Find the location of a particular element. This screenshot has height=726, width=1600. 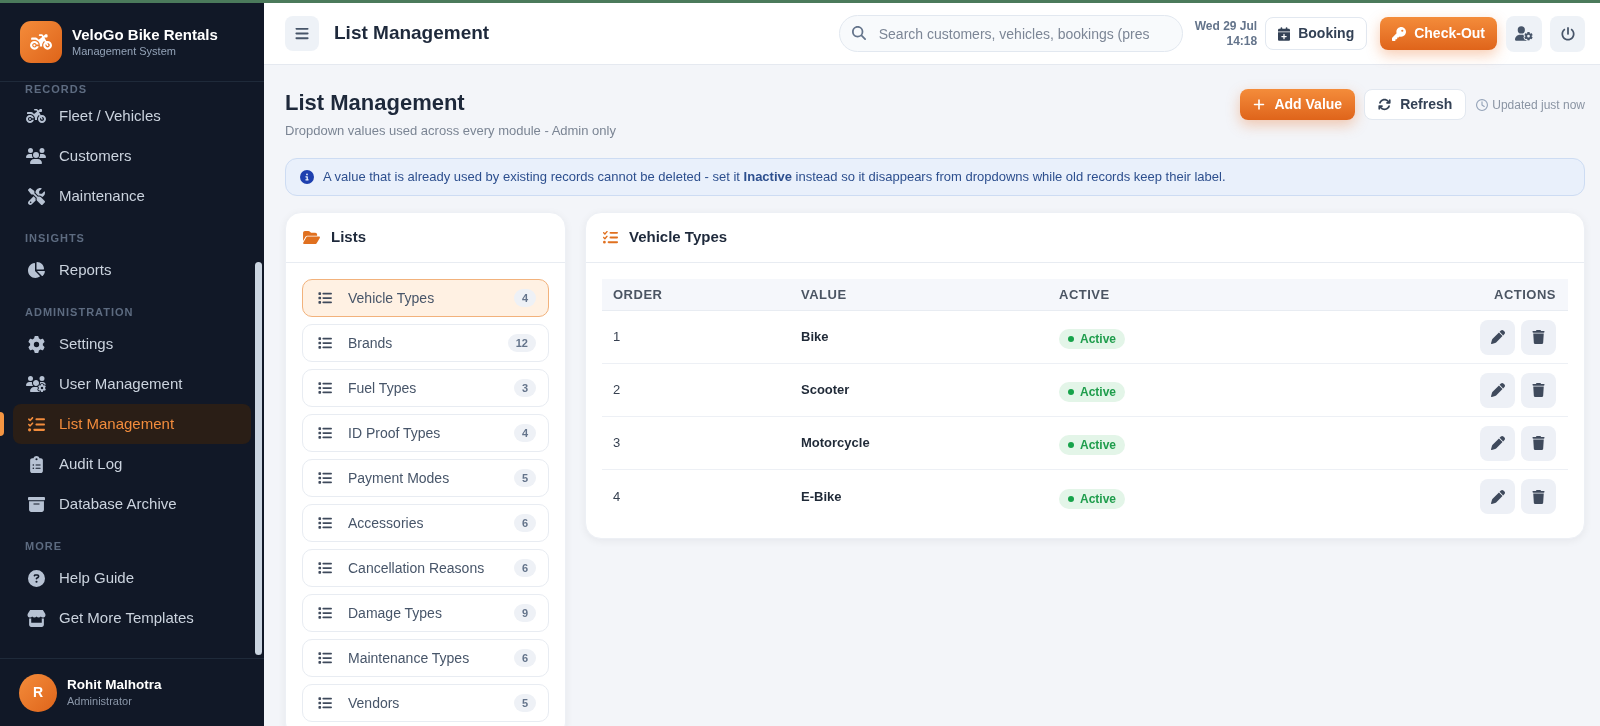

section-label: MORE is located at coordinates (43, 546).